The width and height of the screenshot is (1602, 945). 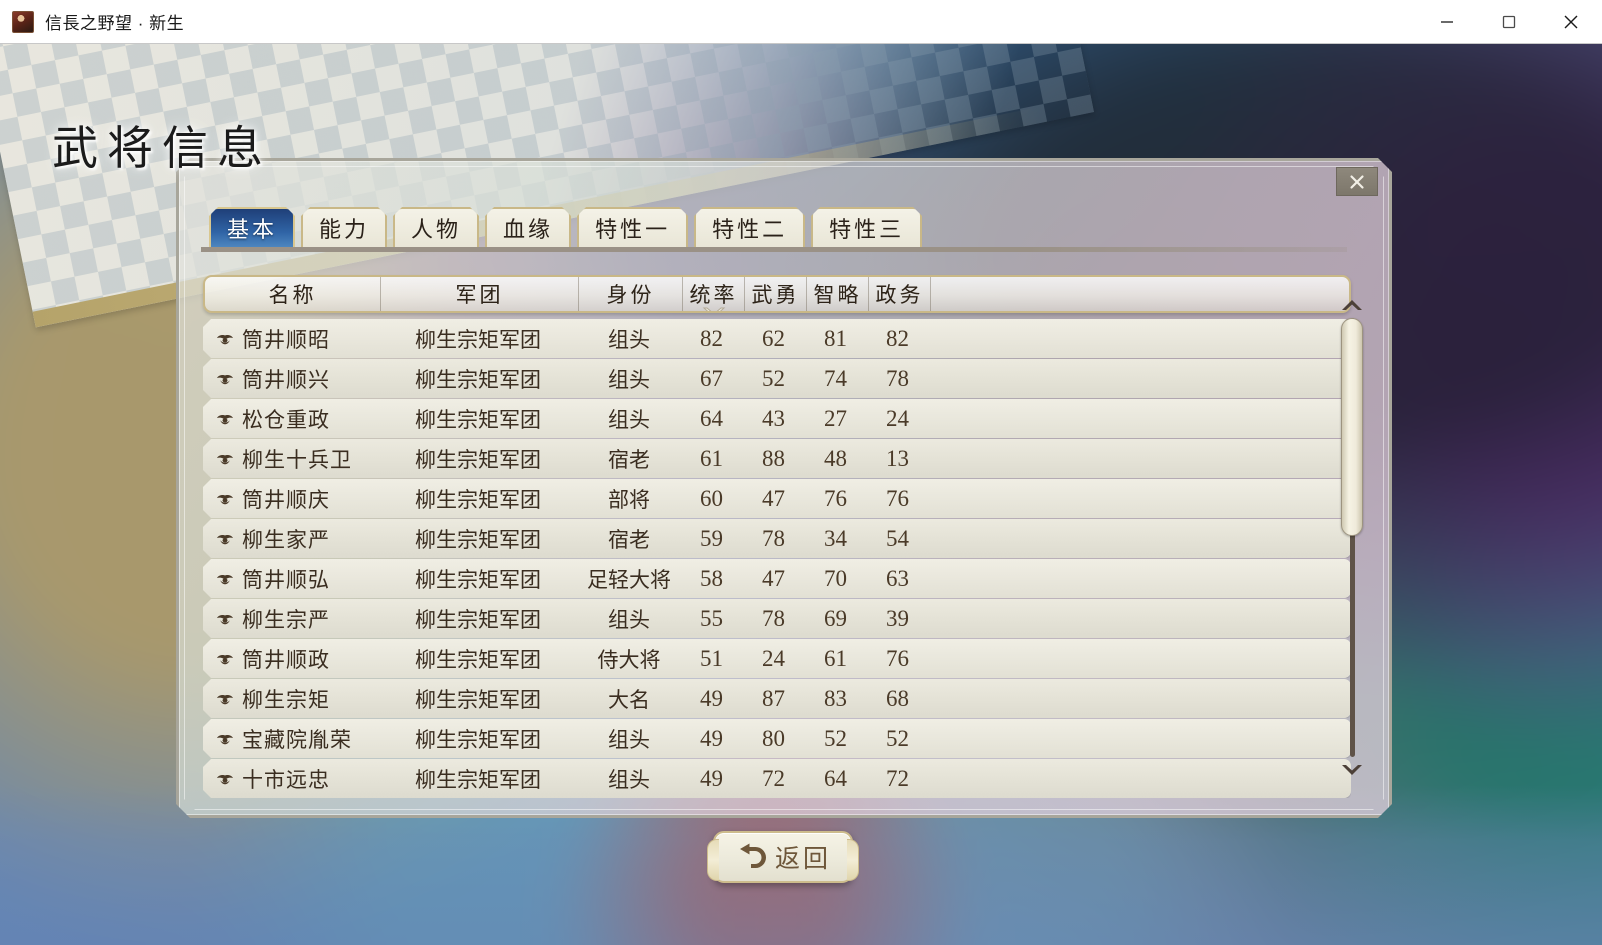 I want to click on column-header-lead: 统率, so click(x=714, y=294).